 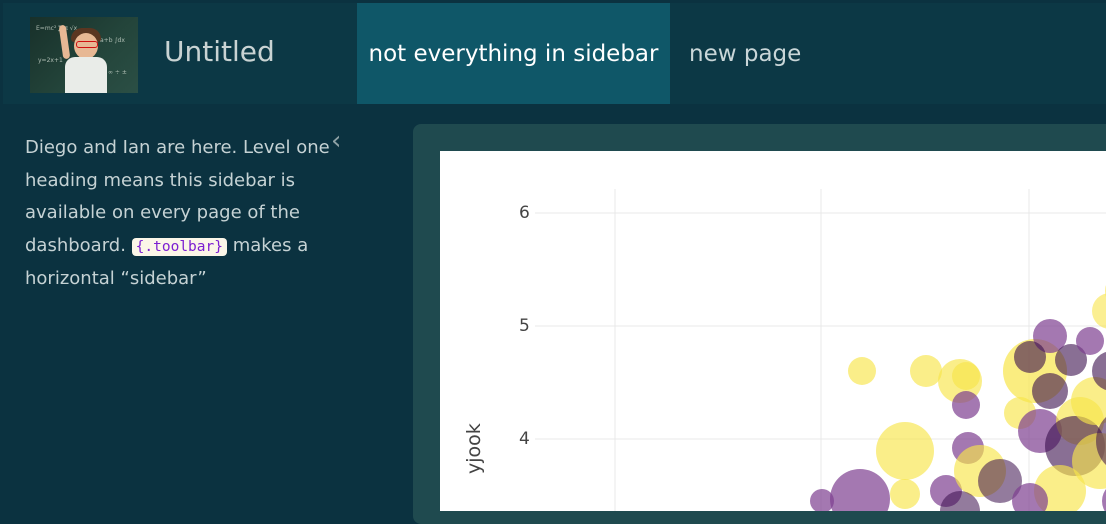 What do you see at coordinates (336, 141) in the screenshot?
I see `chevron-left-icon: ‹` at bounding box center [336, 141].